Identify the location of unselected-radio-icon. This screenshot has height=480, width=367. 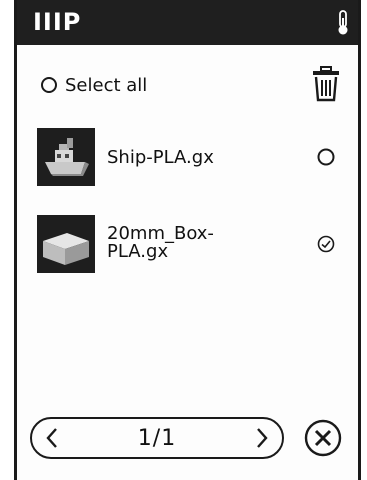
(326, 157).